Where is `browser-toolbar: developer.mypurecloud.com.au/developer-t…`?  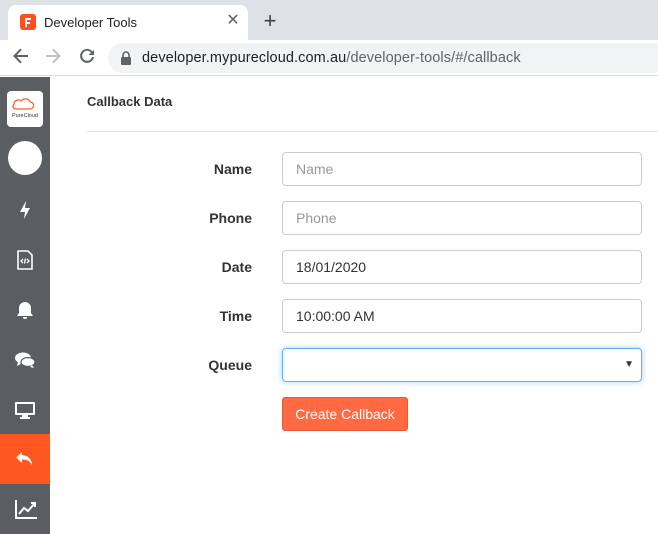
browser-toolbar: developer.mypurecloud.com.au/developer-t… is located at coordinates (329, 58).